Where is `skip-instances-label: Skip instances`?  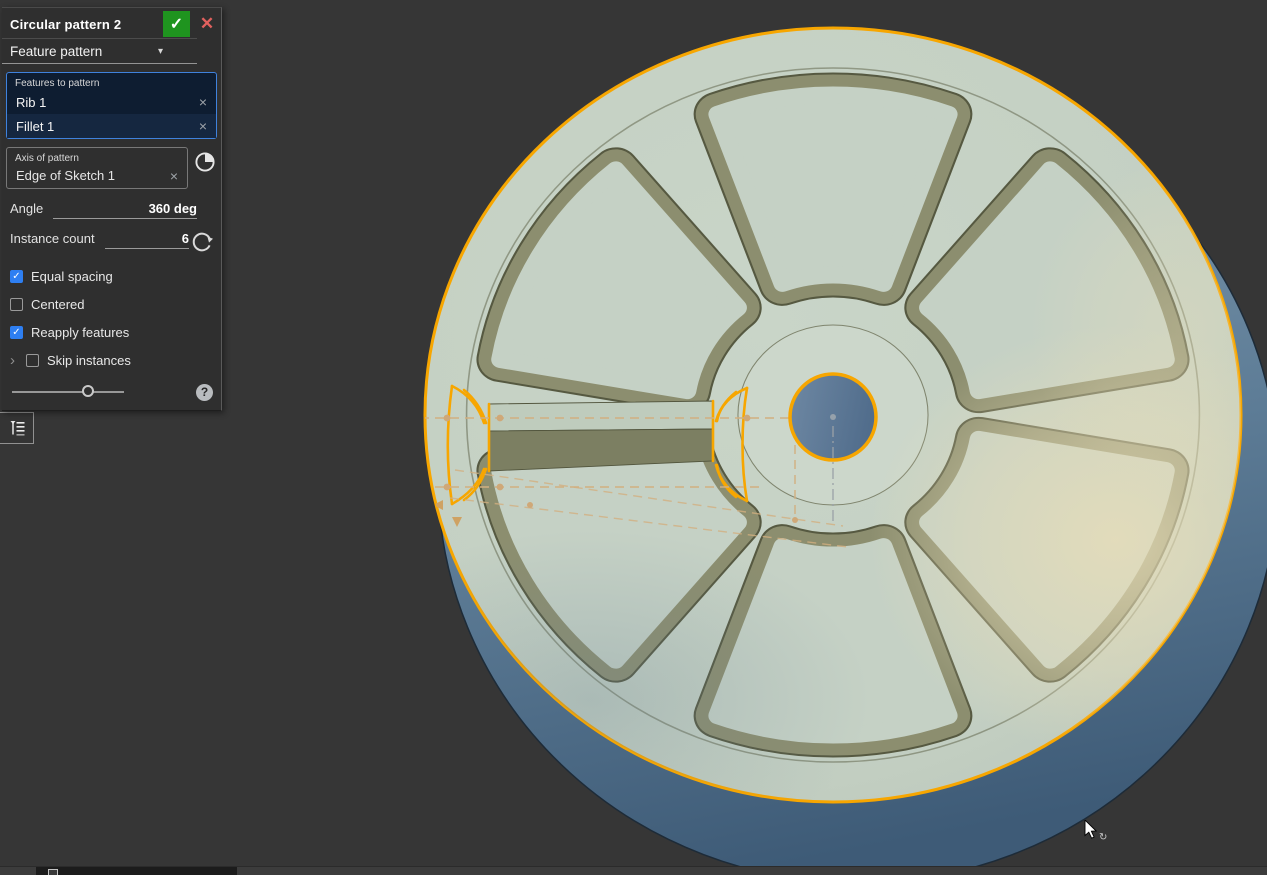
skip-instances-label: Skip instances is located at coordinates (89, 360).